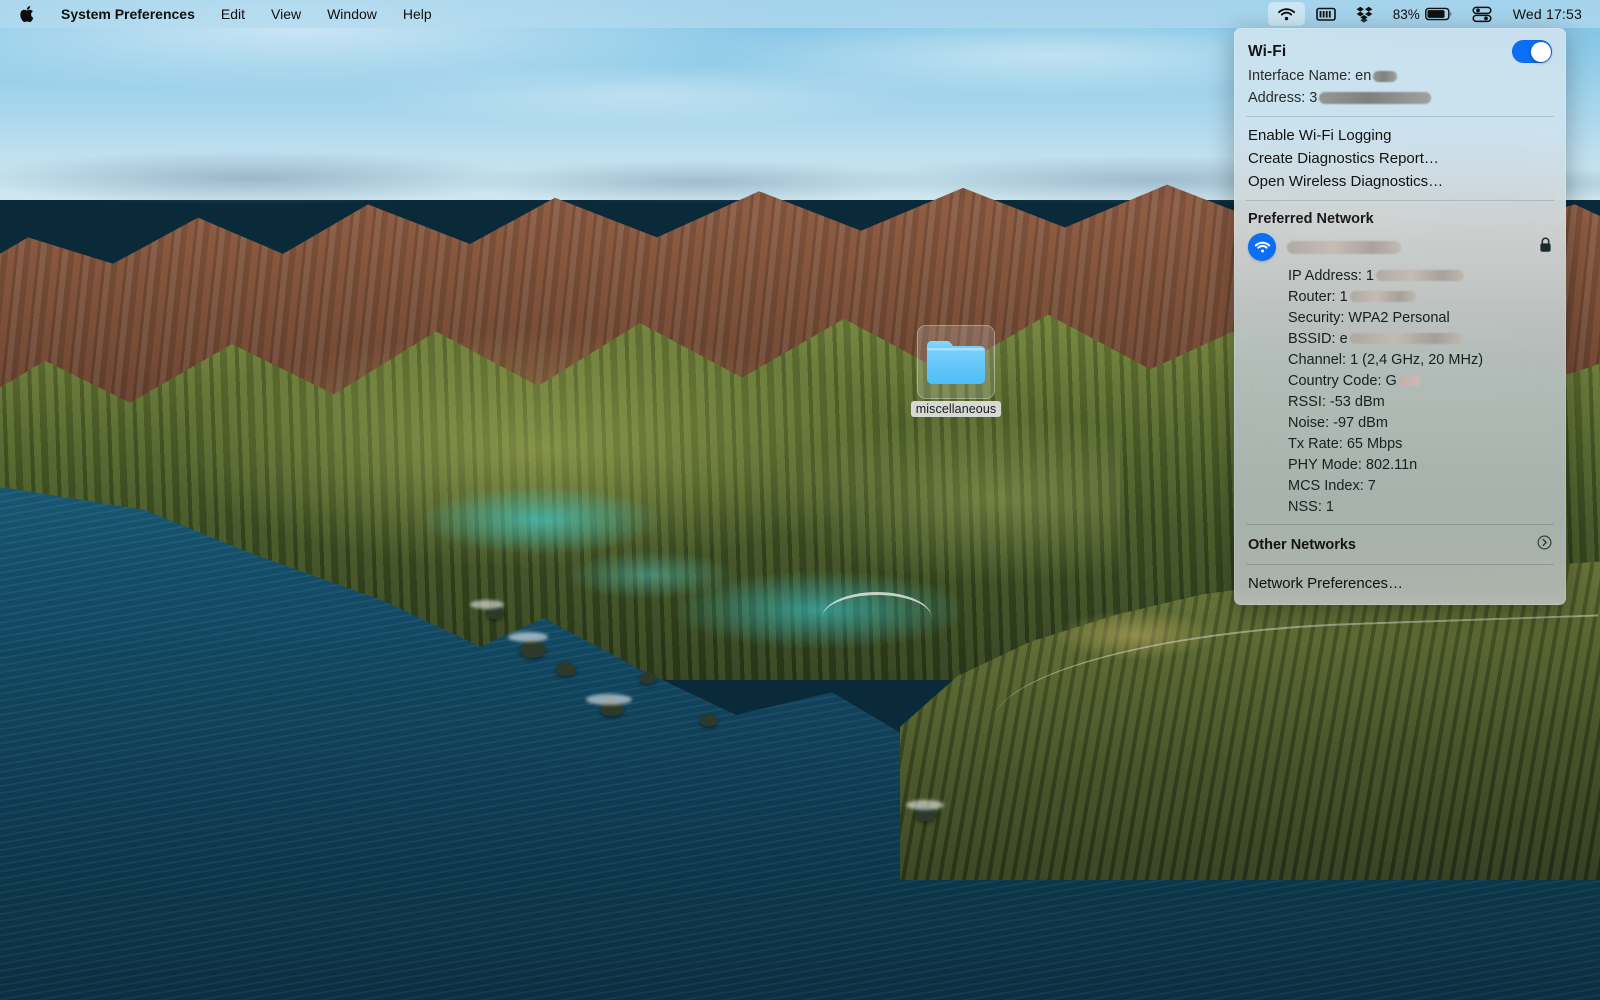 The width and height of the screenshot is (1600, 1000). What do you see at coordinates (1311, 219) in the screenshot?
I see `preferred-network-heading: Preferred Network` at bounding box center [1311, 219].